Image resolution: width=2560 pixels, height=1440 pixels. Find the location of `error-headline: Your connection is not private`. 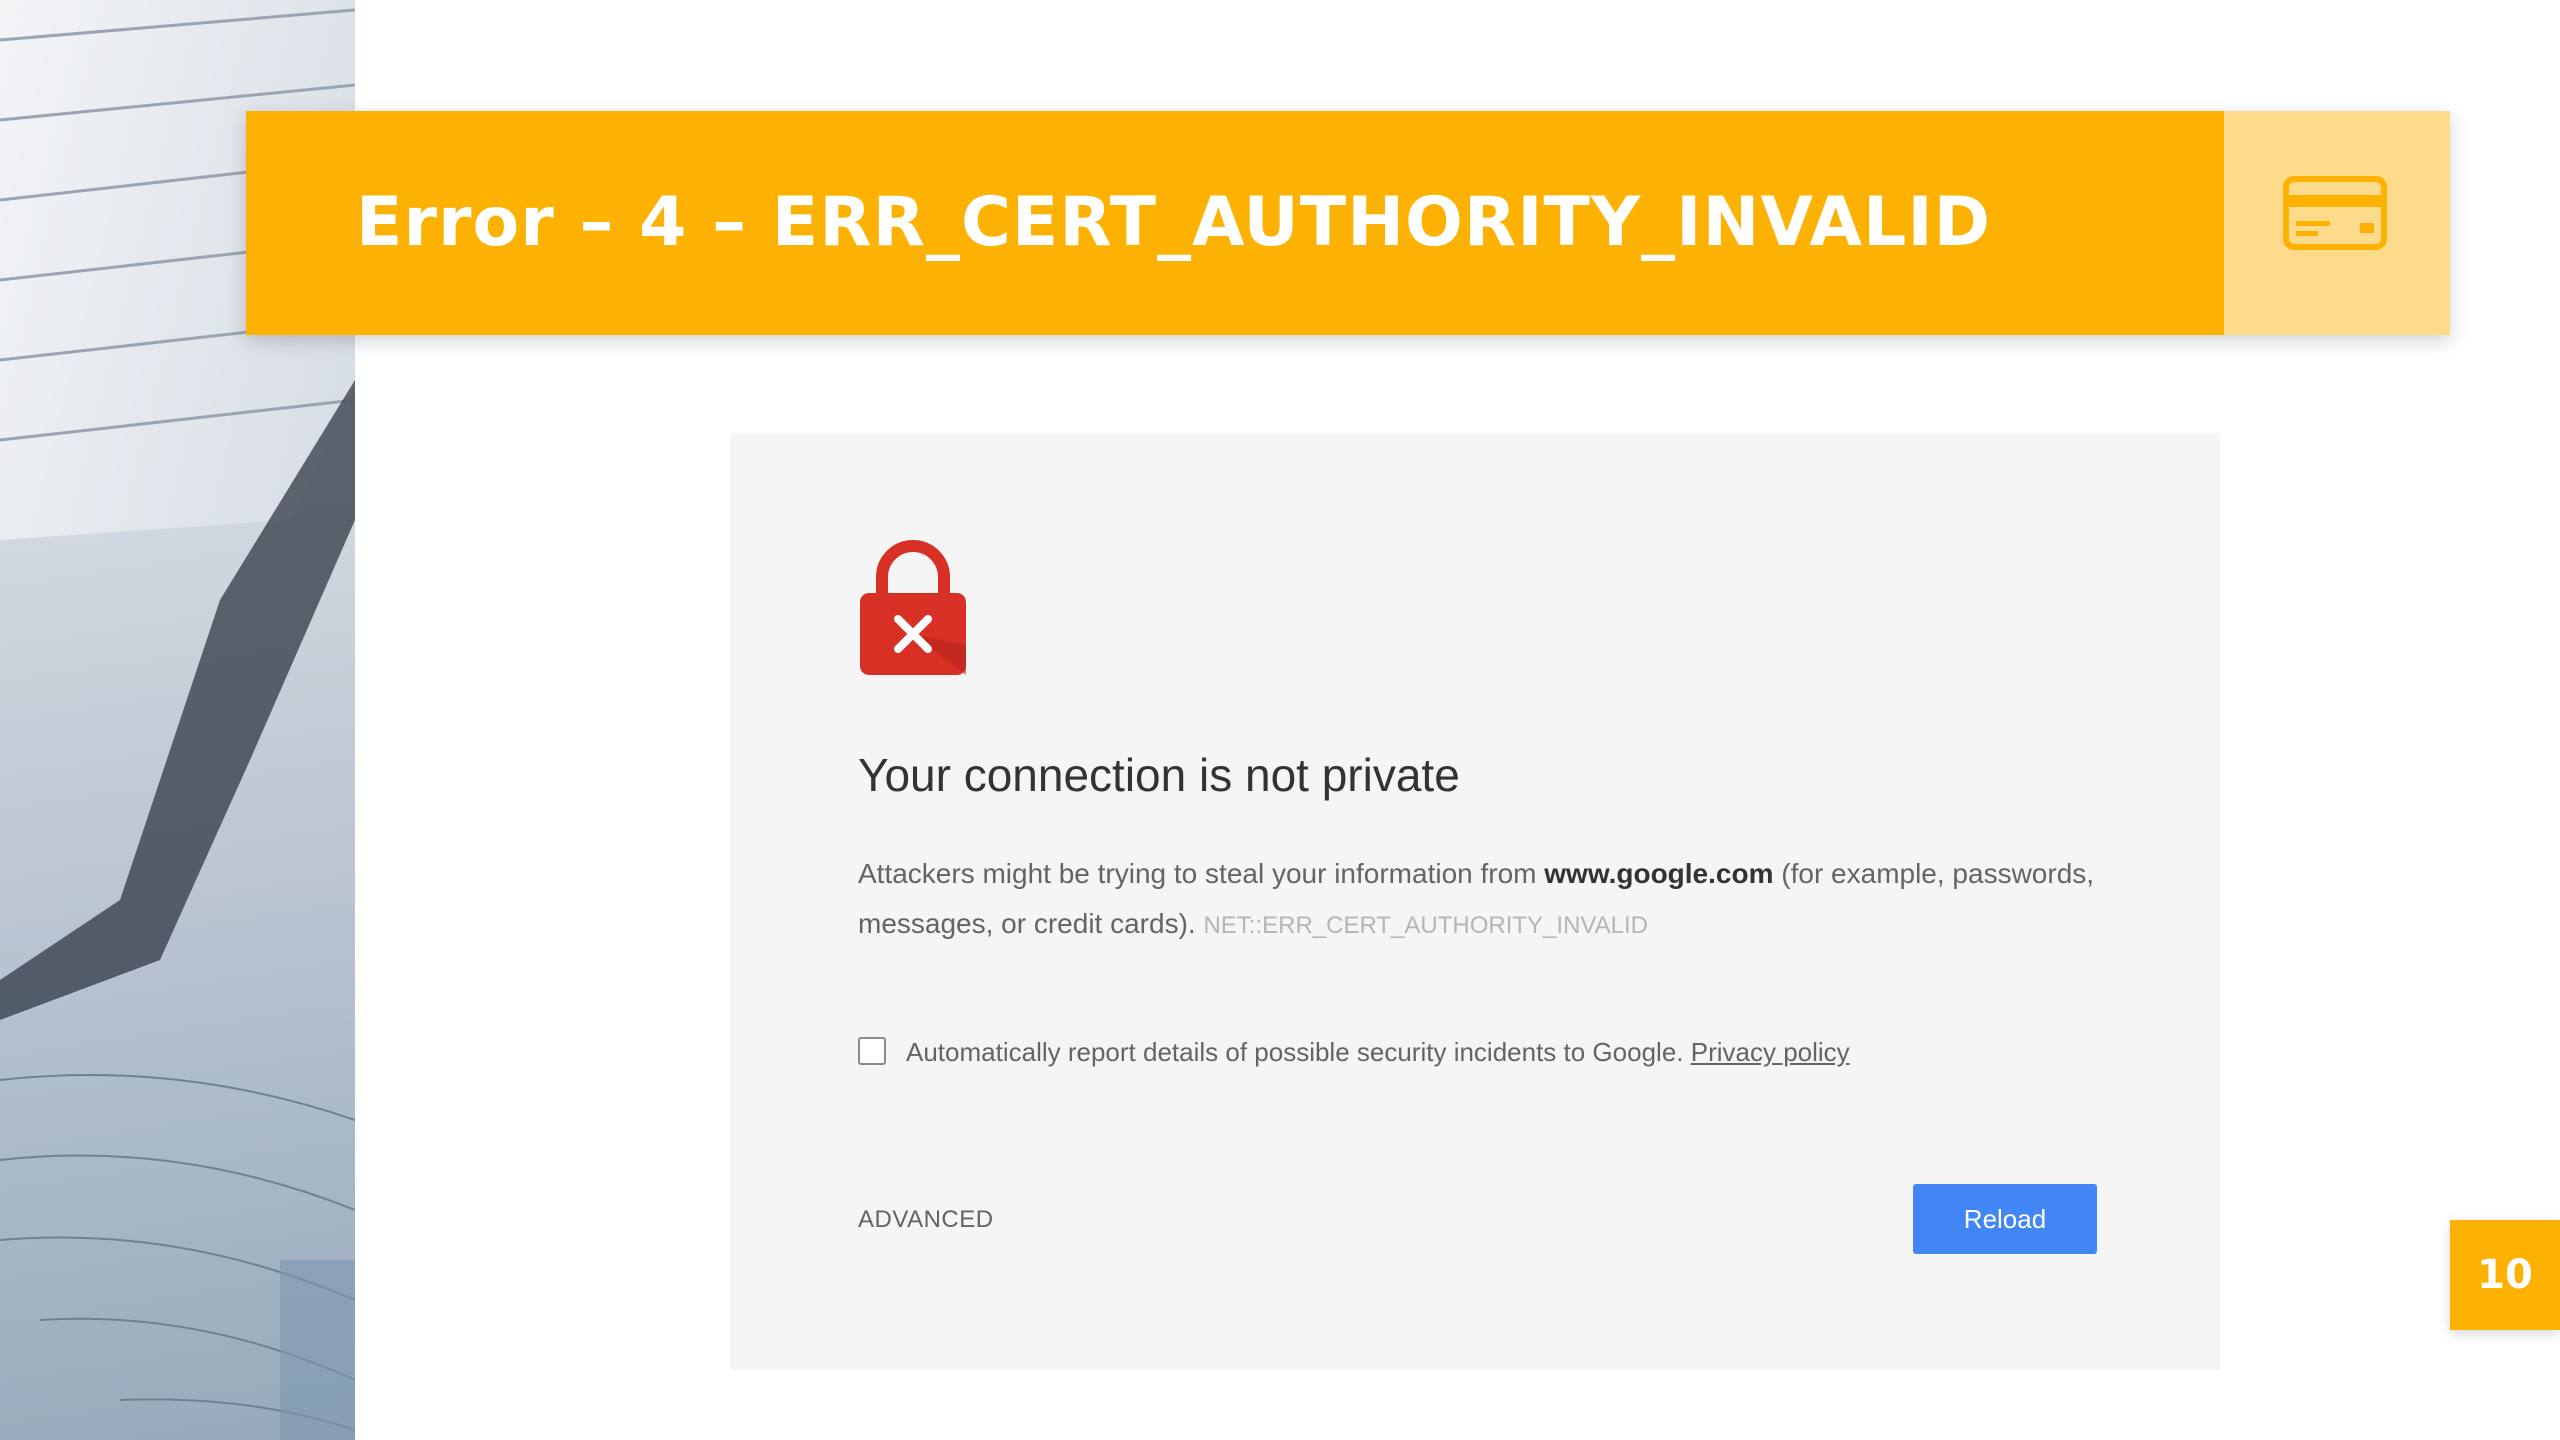

error-headline: Your connection is not private is located at coordinates (1159, 775).